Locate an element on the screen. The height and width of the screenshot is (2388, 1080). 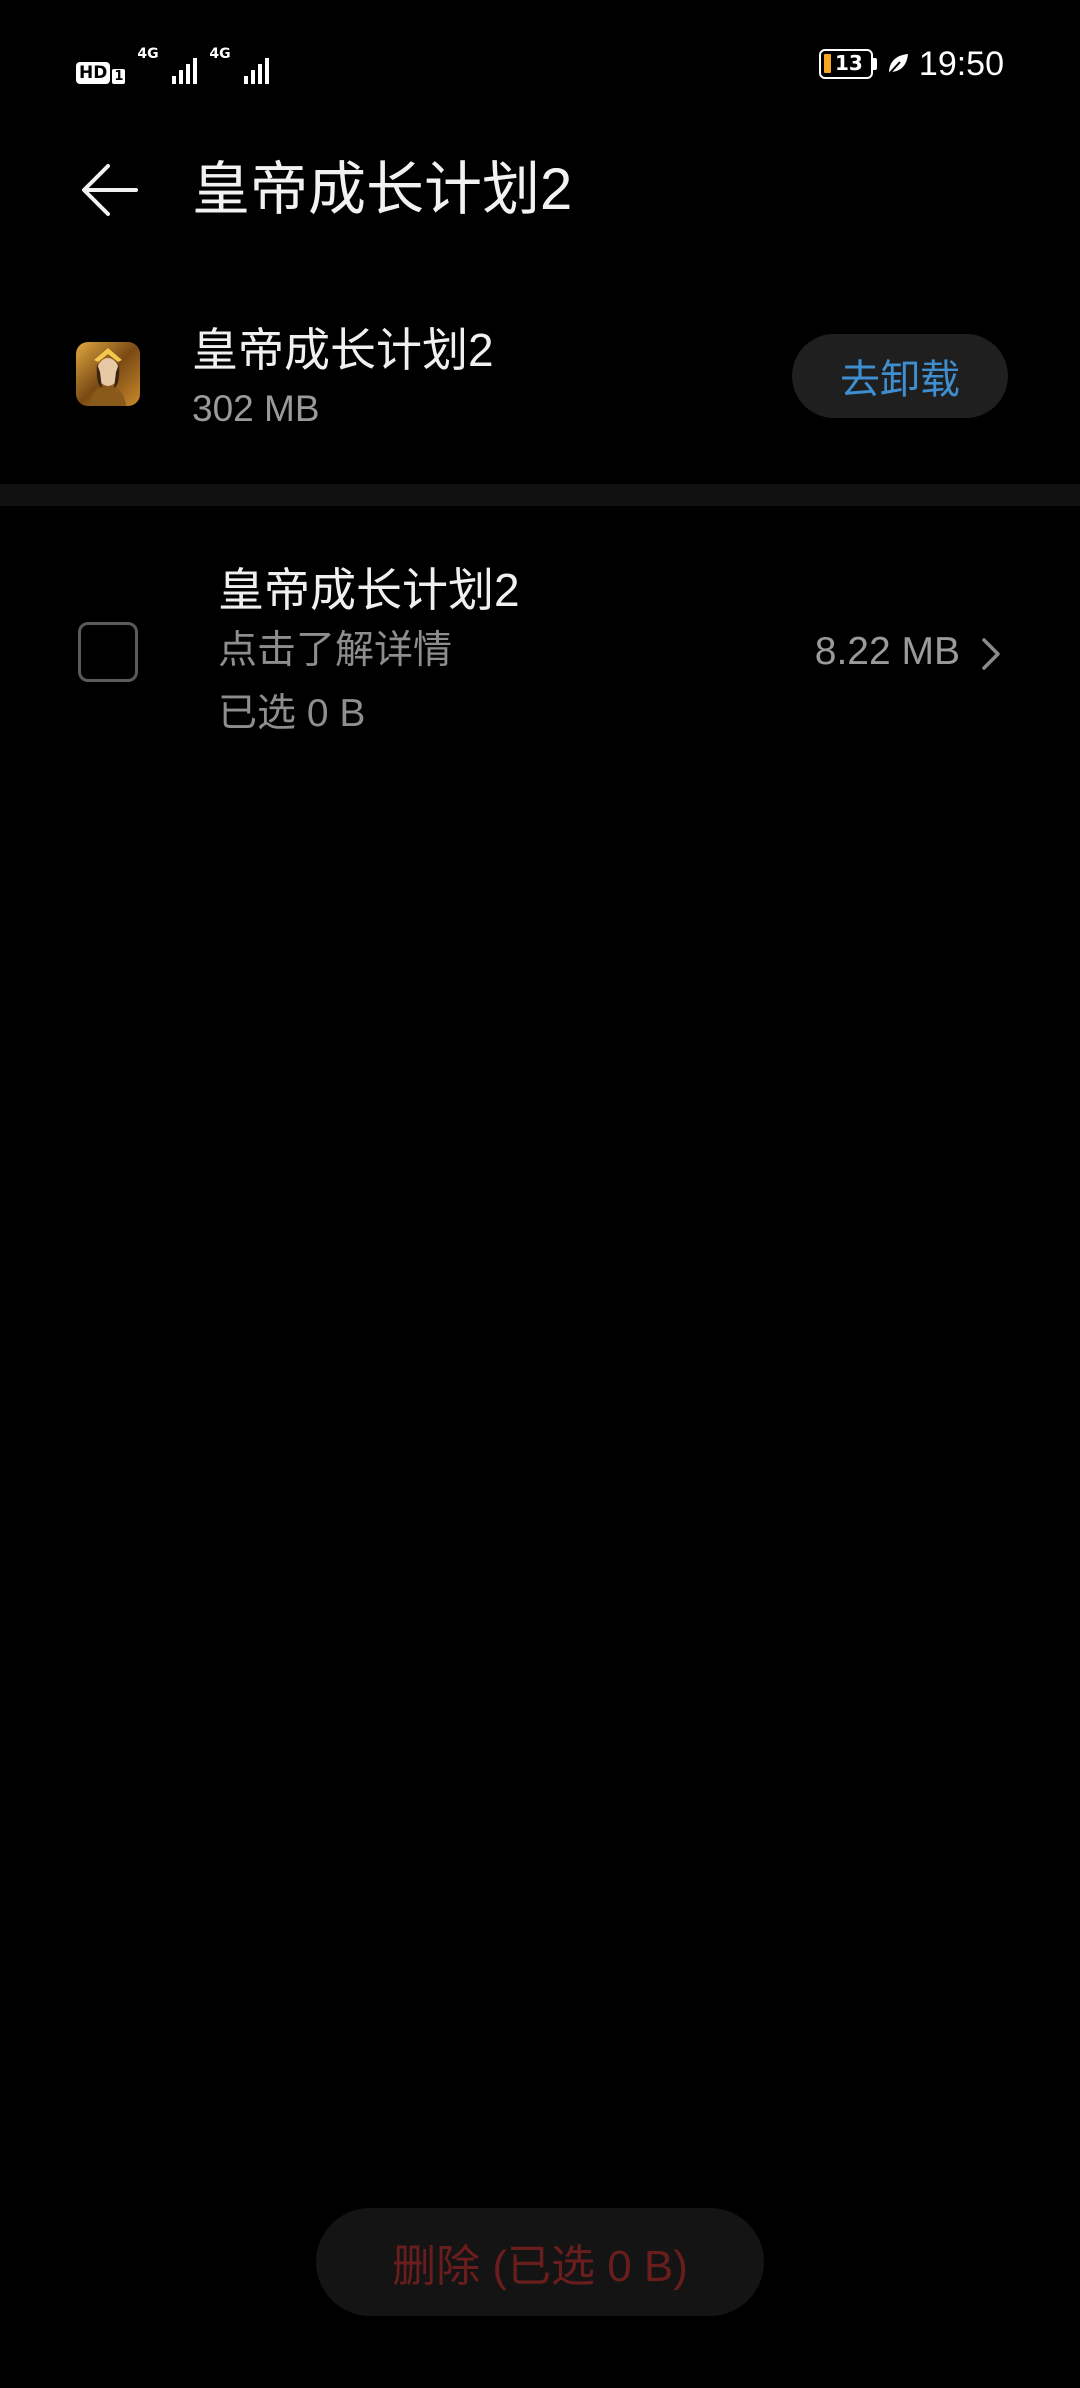
power-saving-leaf-icon is located at coordinates (898, 64).